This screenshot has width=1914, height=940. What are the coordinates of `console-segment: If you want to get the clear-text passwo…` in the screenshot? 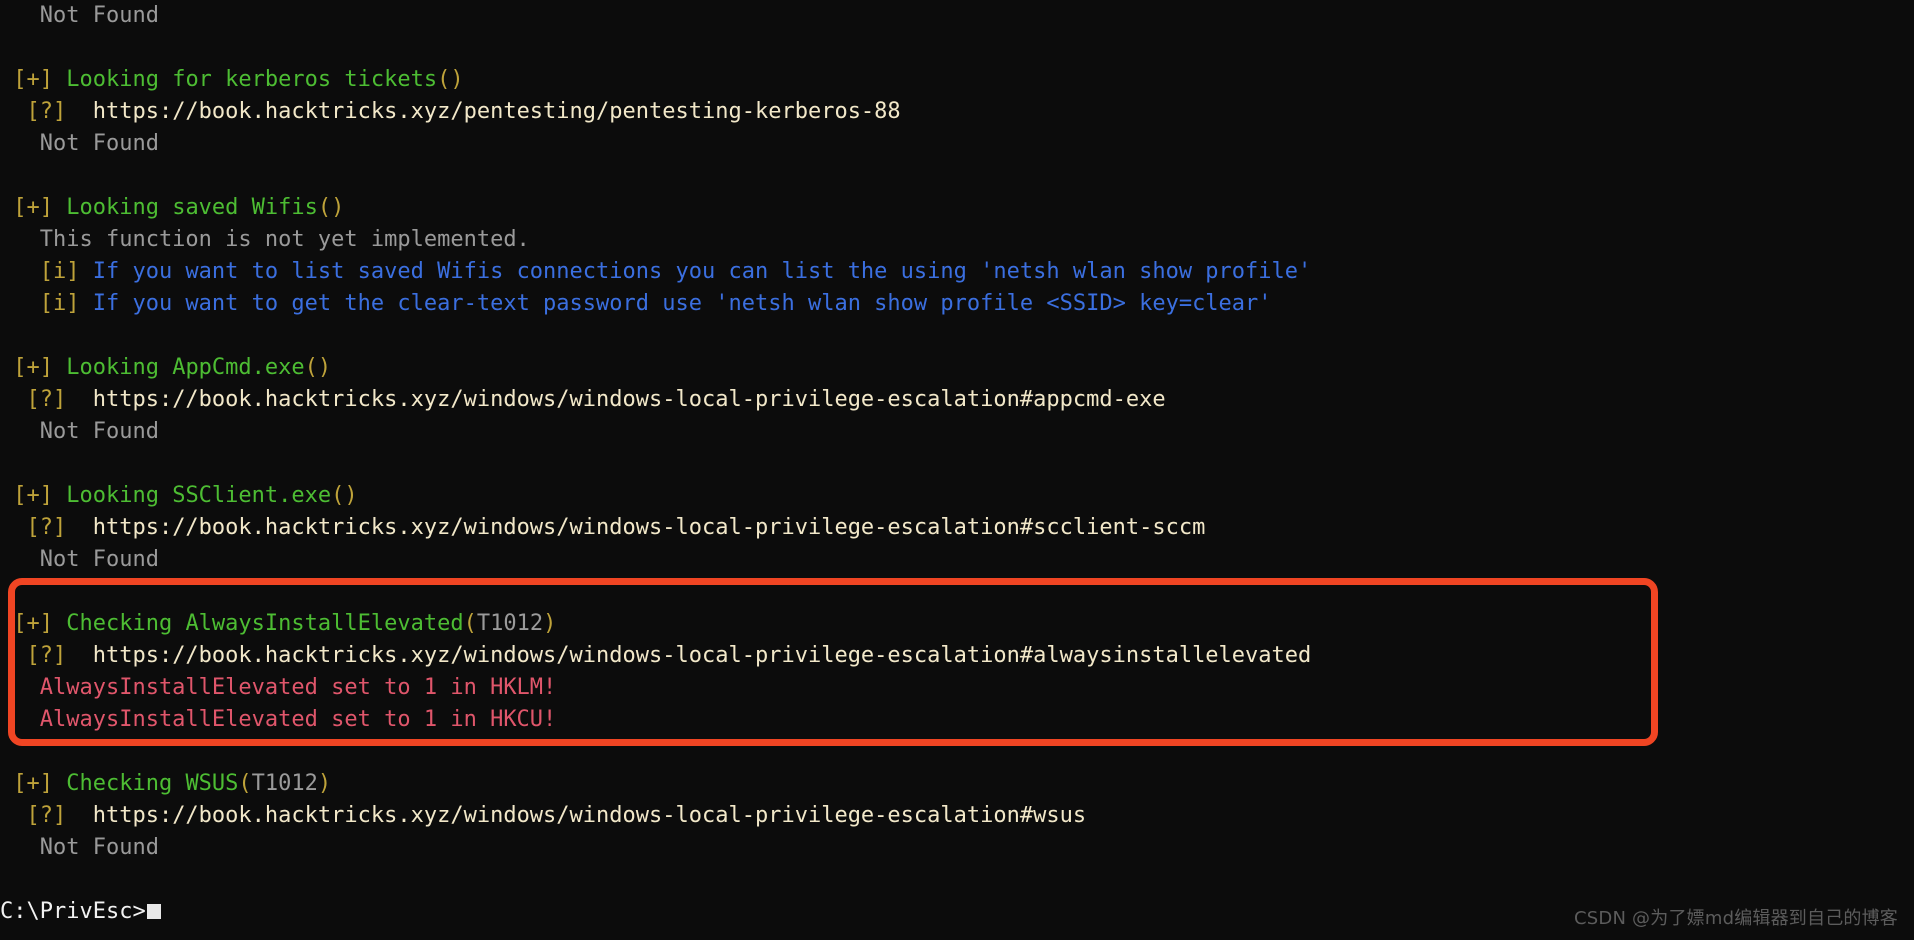 It's located at (682, 303).